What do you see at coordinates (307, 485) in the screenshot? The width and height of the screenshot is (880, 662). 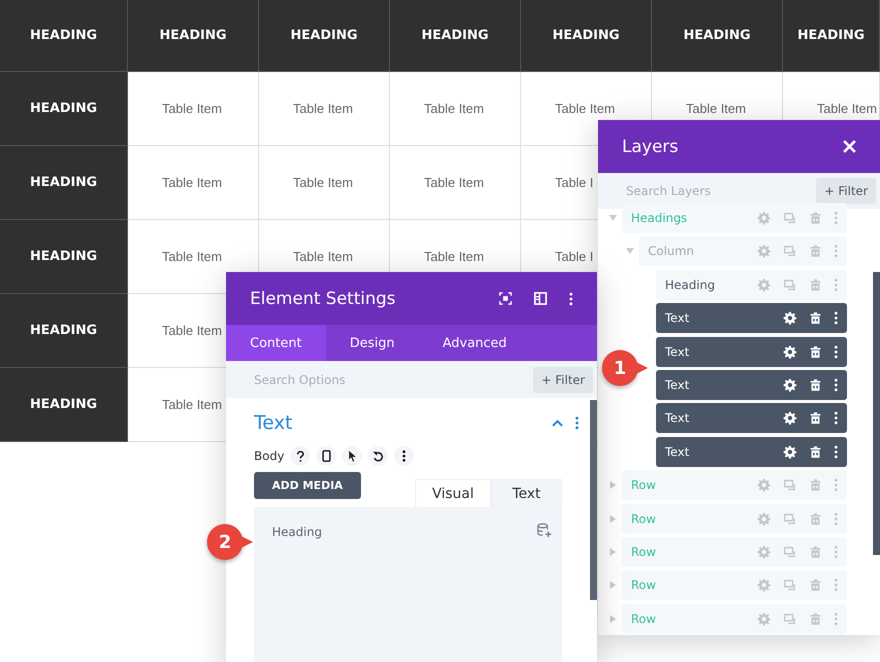 I see `add-media-button: ADD MEDIA` at bounding box center [307, 485].